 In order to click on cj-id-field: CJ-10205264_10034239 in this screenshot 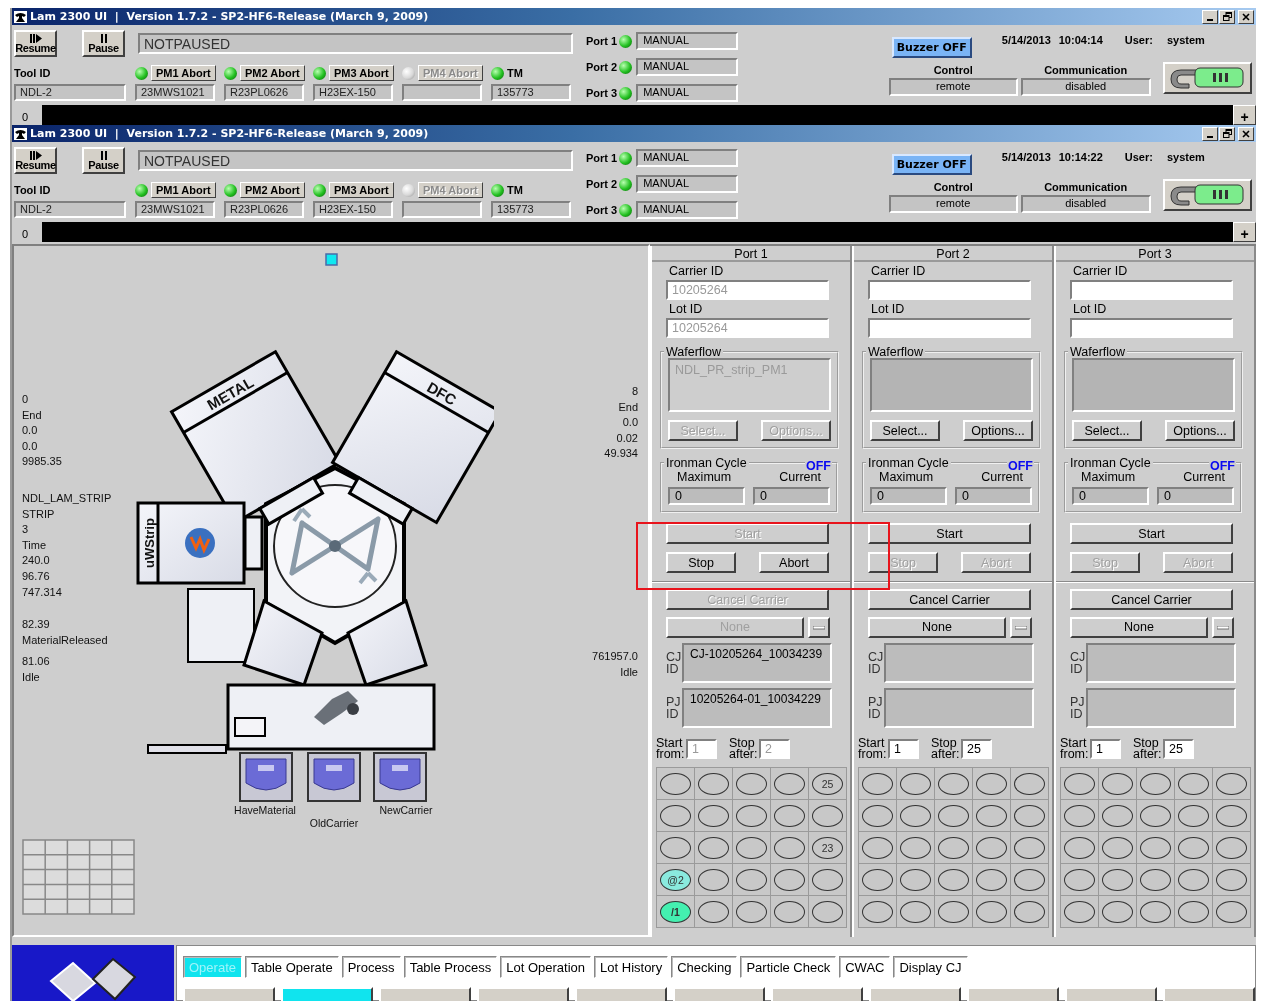, I will do `click(757, 663)`.